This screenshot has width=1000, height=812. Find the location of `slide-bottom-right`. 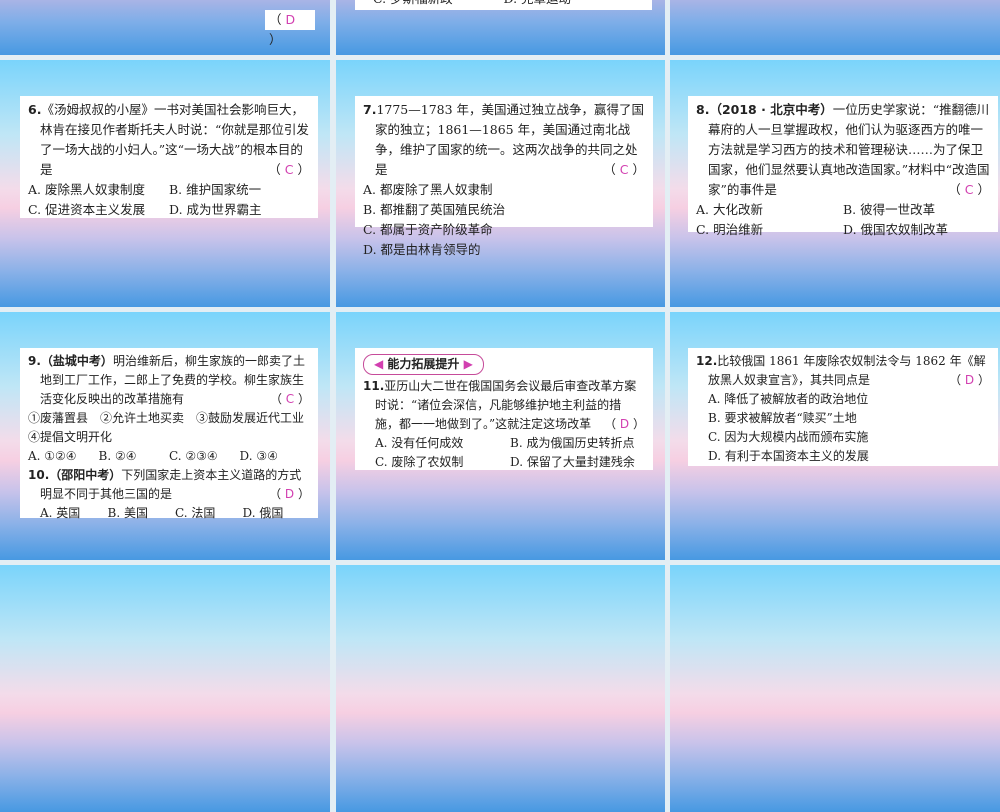

slide-bottom-right is located at coordinates (835, 688).